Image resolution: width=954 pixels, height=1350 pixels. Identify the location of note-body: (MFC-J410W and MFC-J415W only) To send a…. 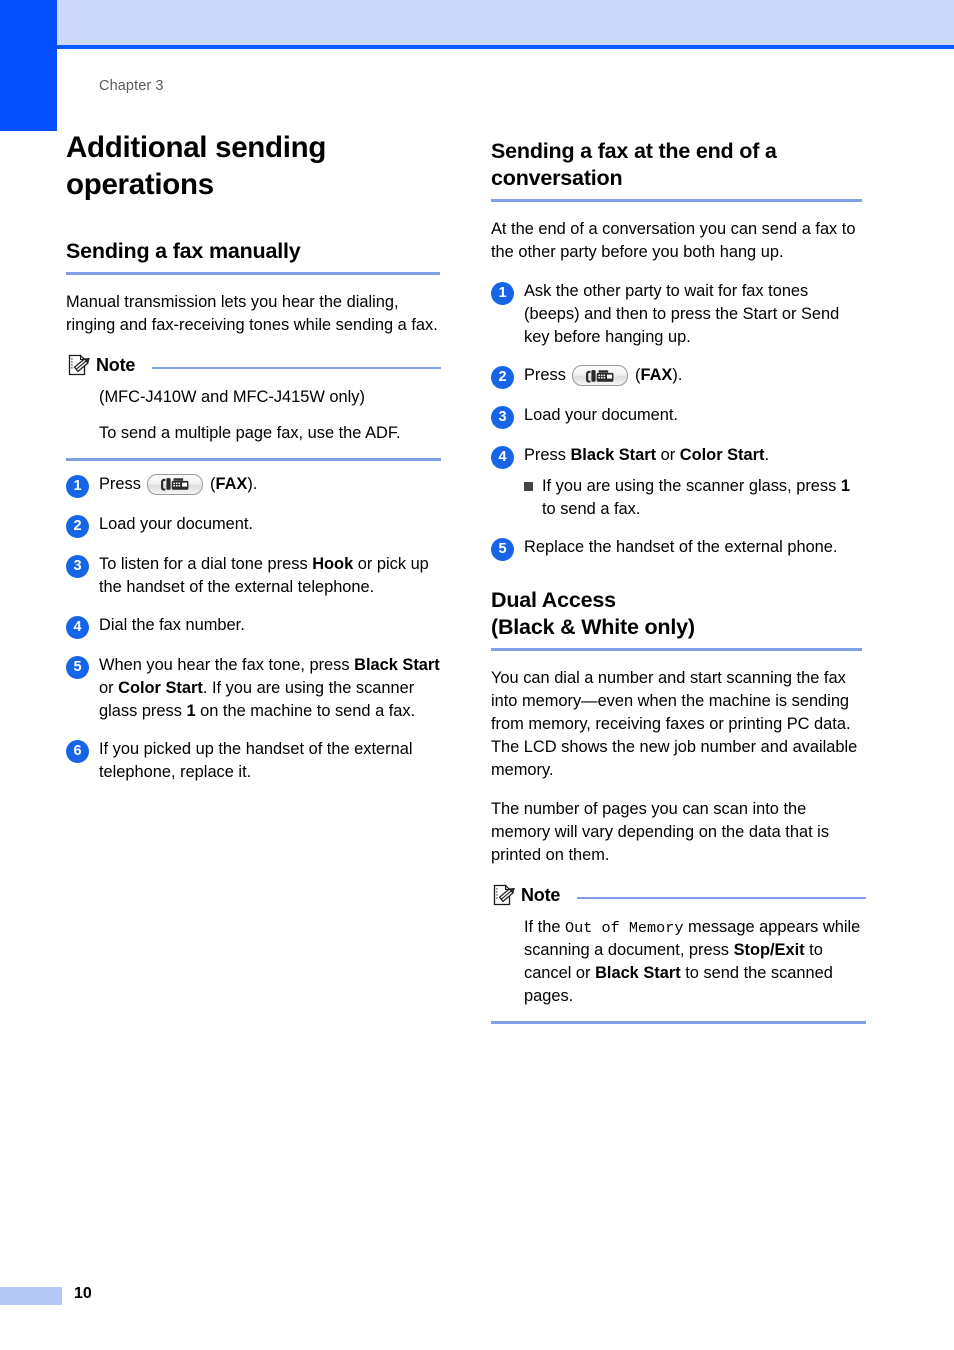
(253, 411).